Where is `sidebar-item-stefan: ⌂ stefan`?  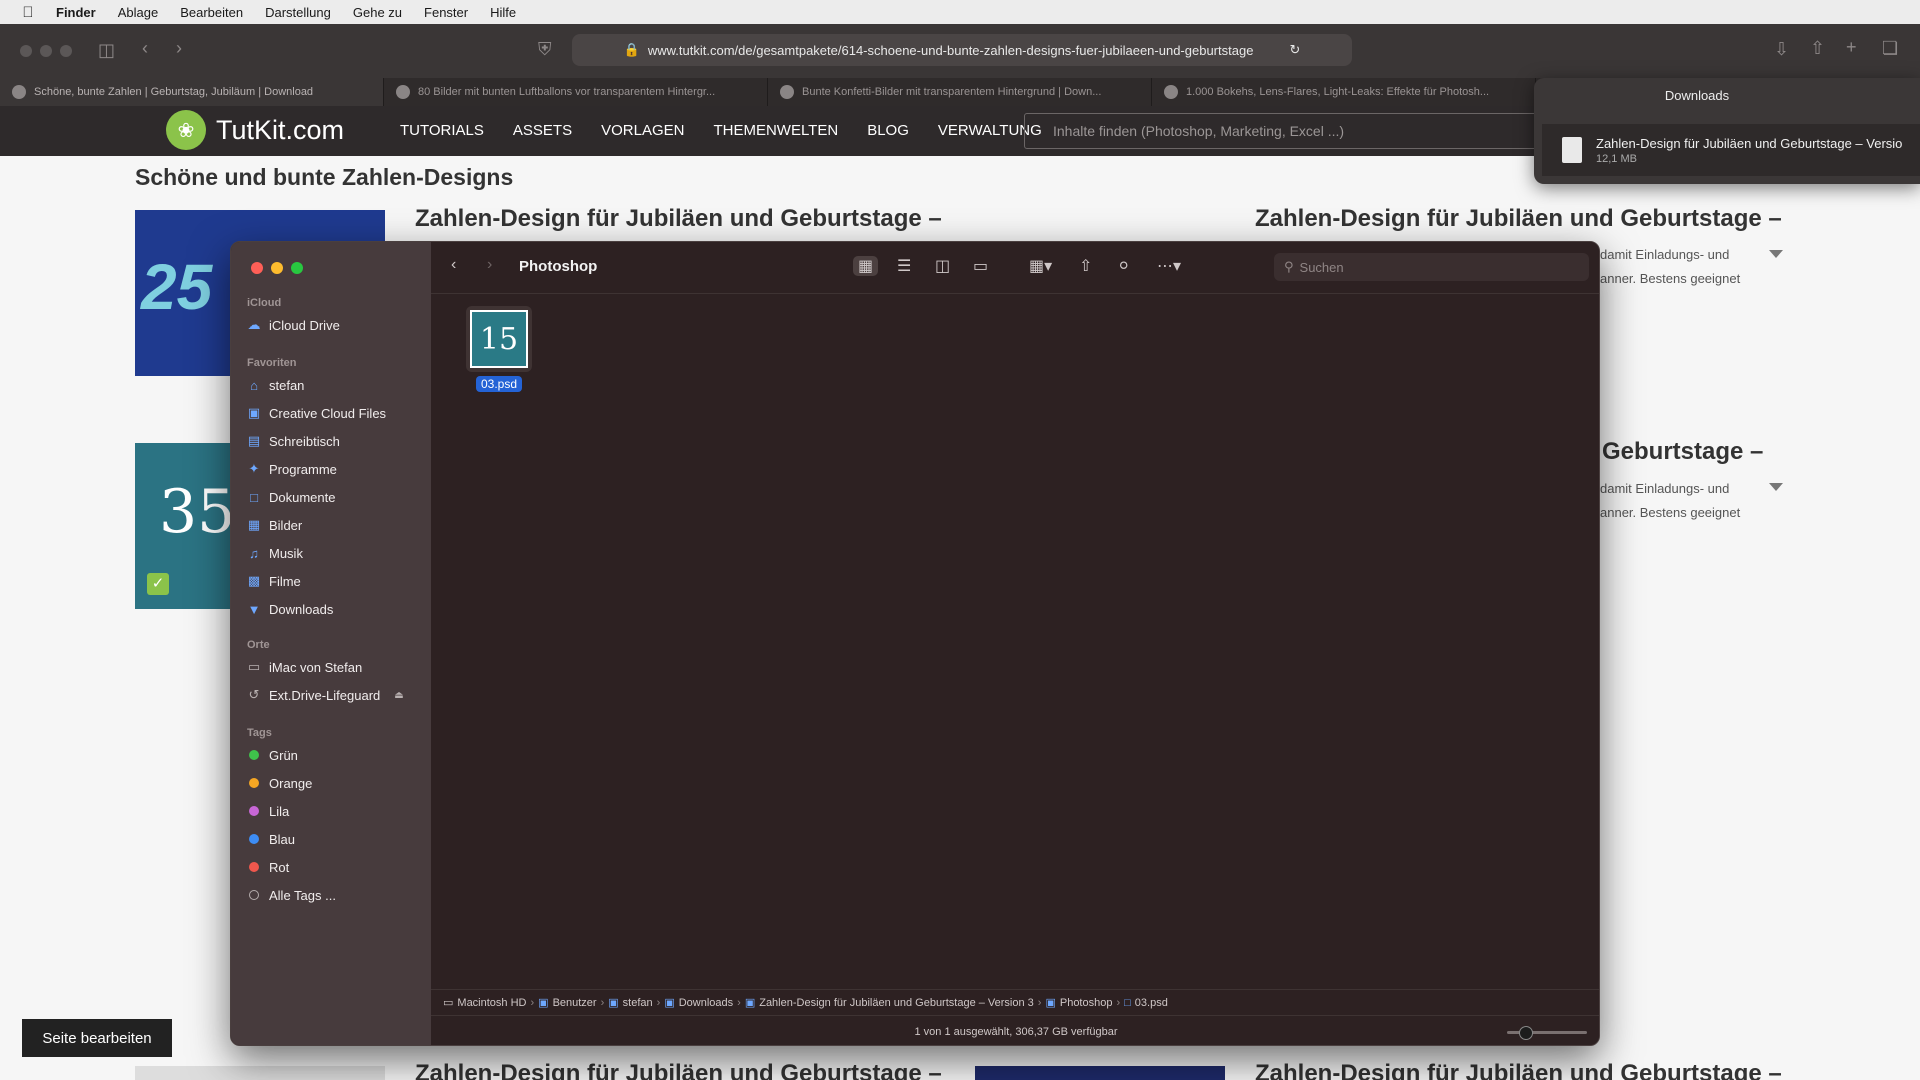
sidebar-item-stefan: ⌂ stefan is located at coordinates (275, 385).